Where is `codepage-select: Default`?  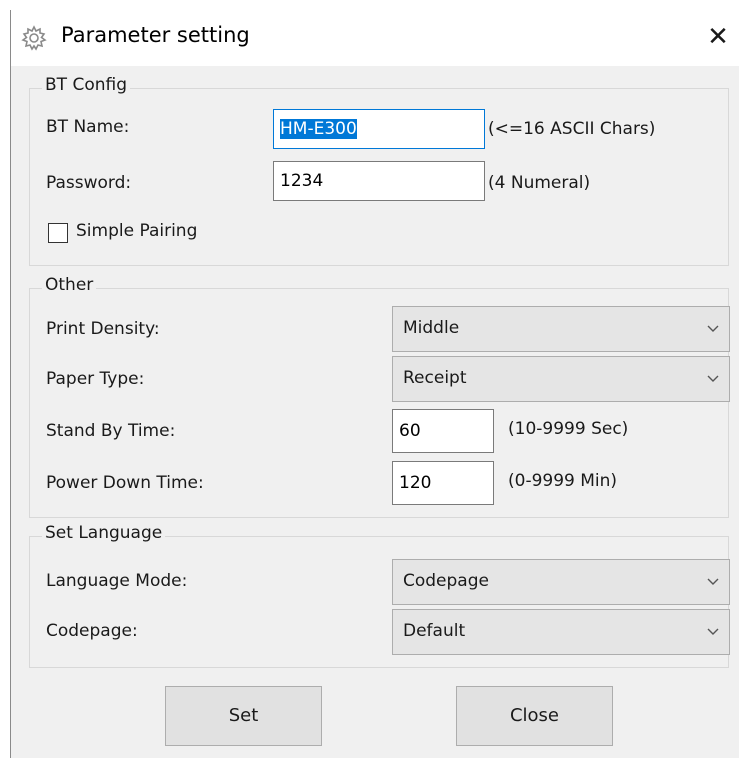 codepage-select: Default is located at coordinates (561, 632).